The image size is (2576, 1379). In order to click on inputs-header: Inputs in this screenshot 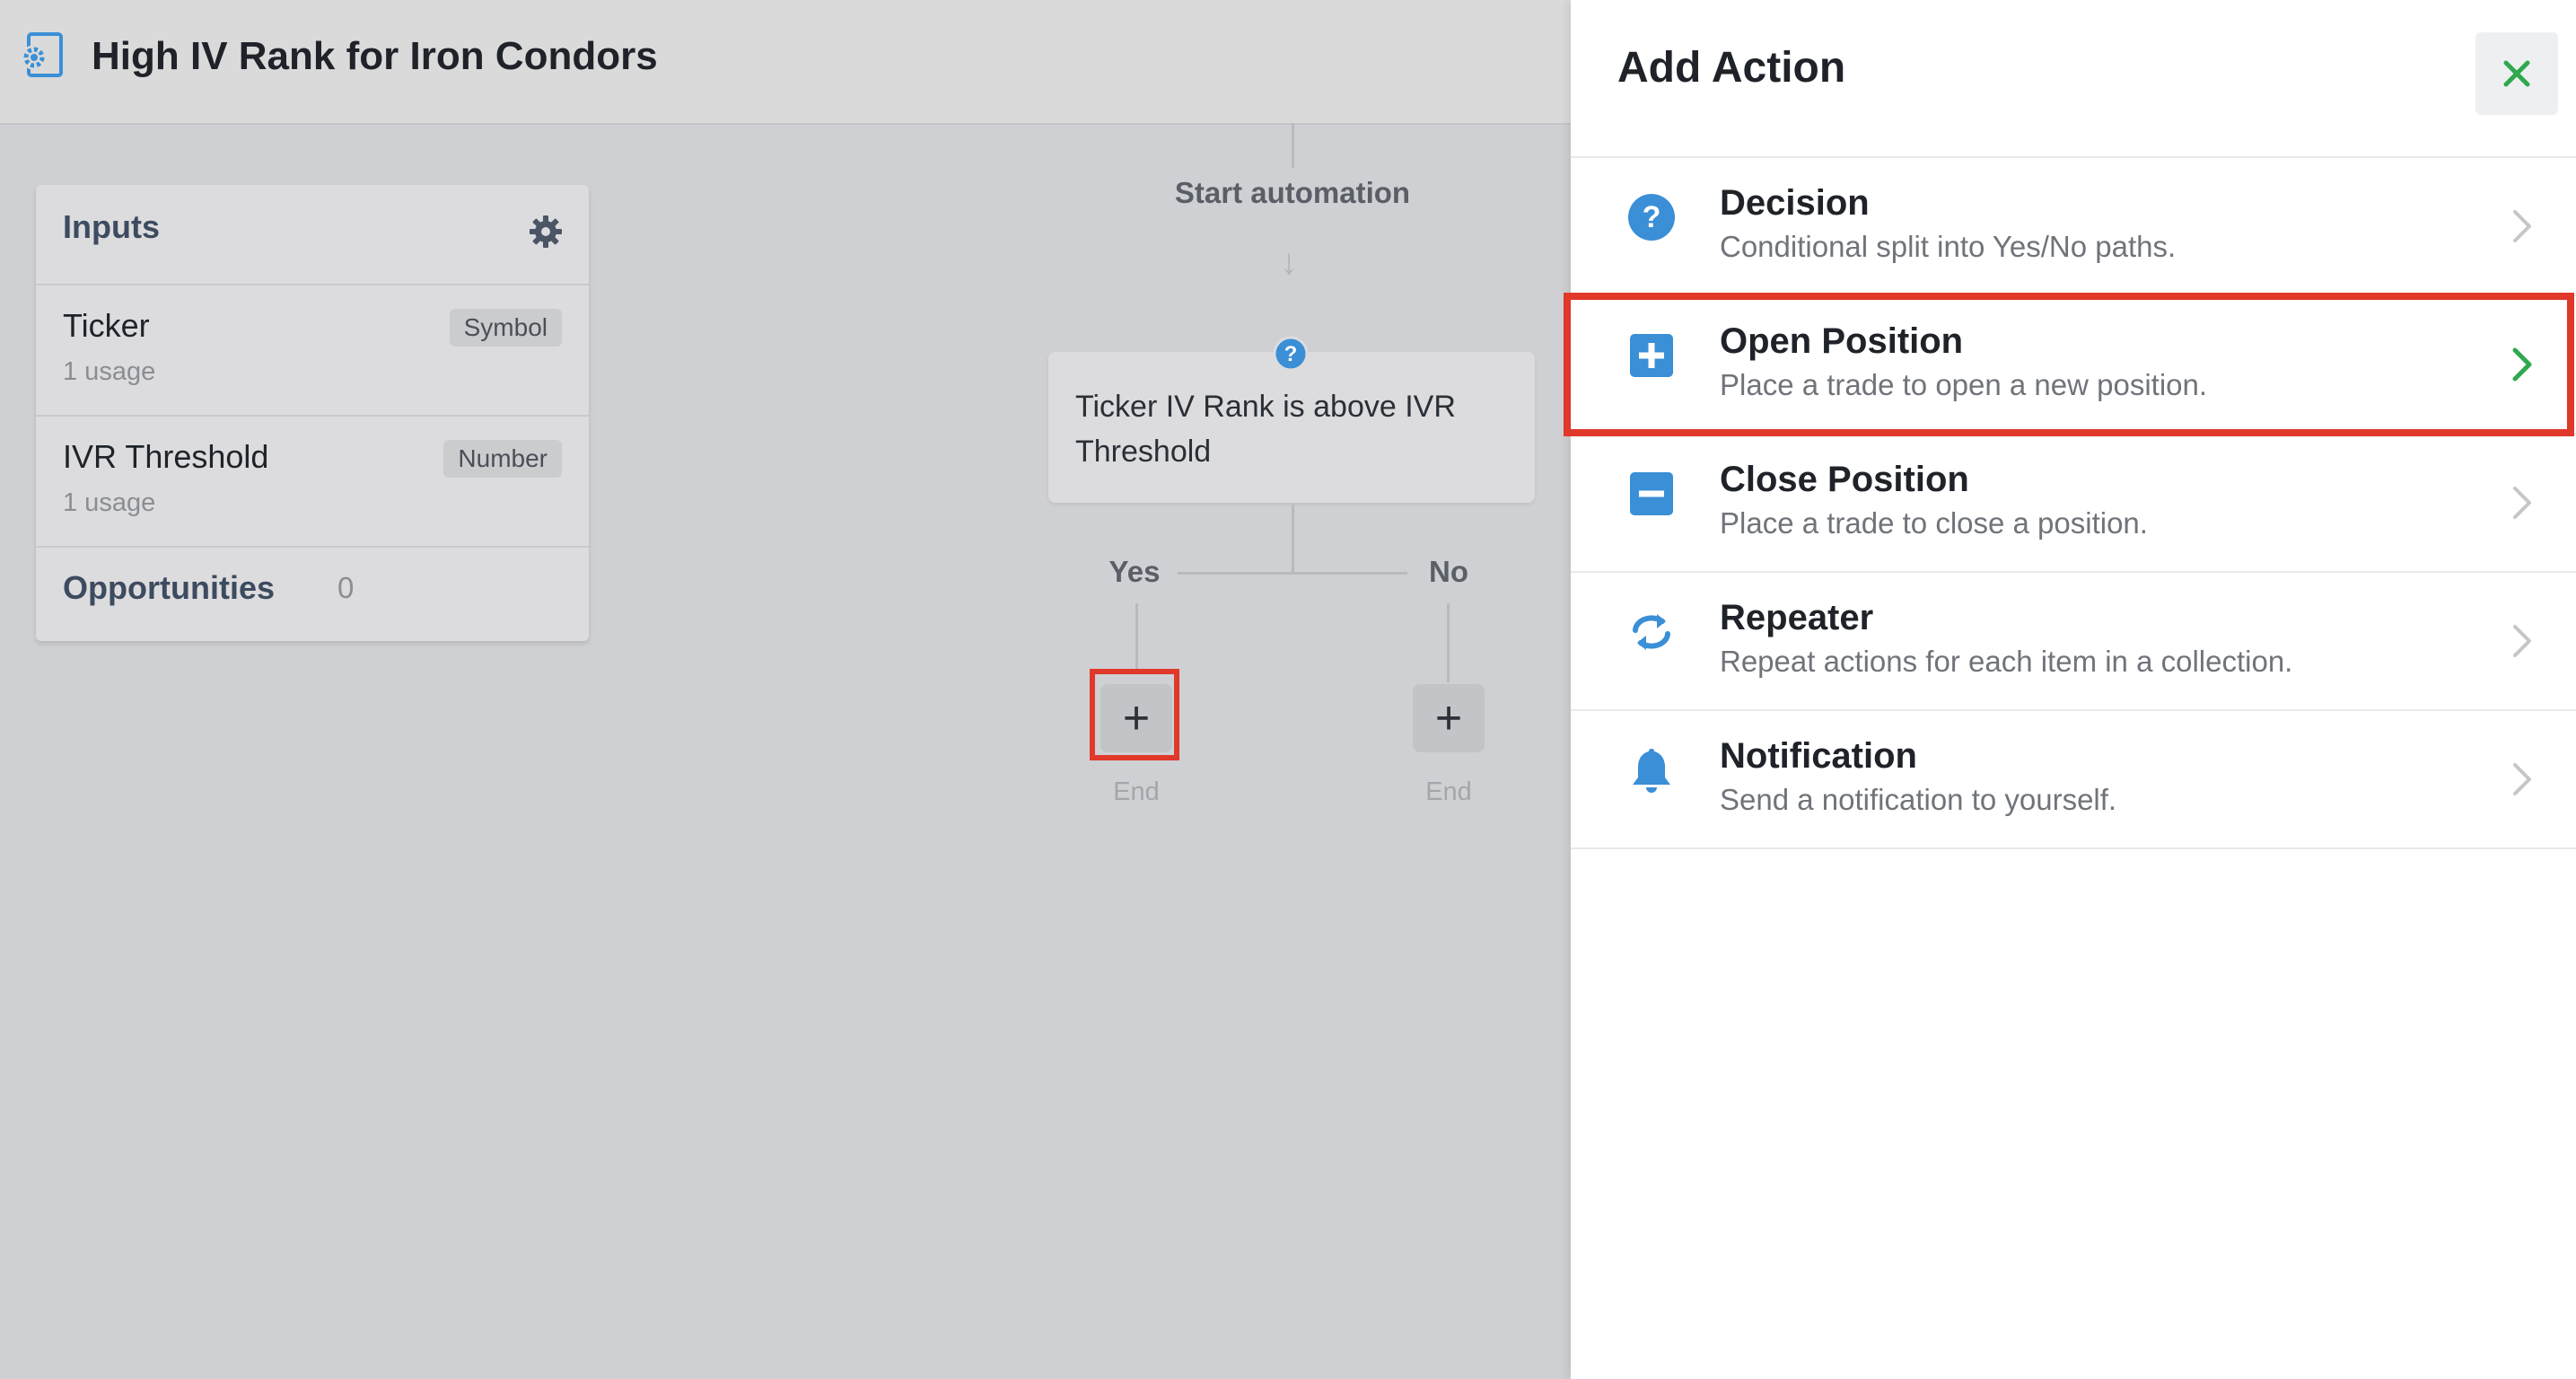, I will do `click(312, 235)`.